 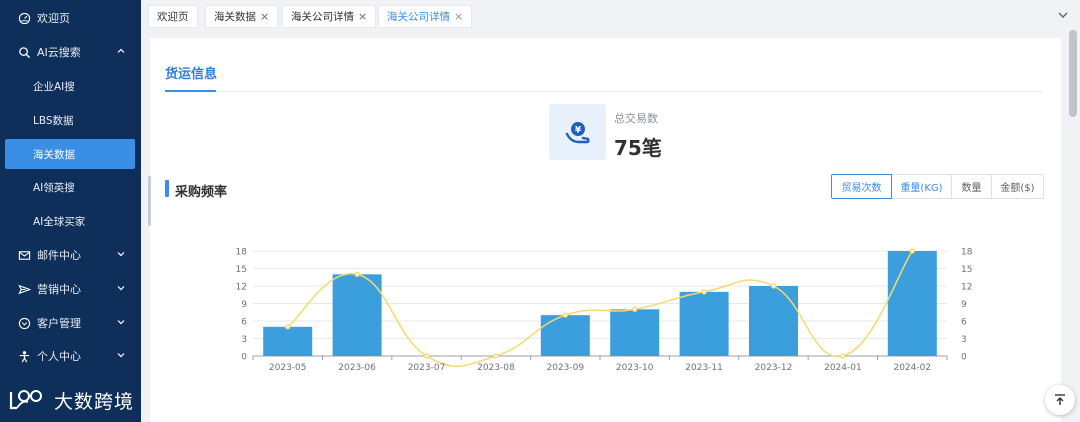 I want to click on arrow-up-icon, so click(x=1060, y=399).